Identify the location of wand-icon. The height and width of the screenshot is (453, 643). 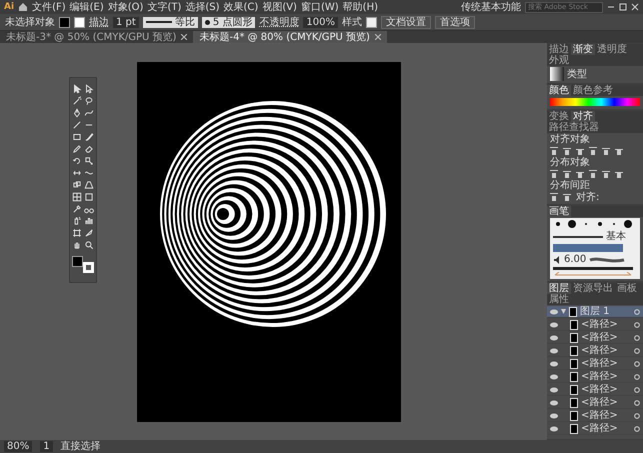
(77, 101).